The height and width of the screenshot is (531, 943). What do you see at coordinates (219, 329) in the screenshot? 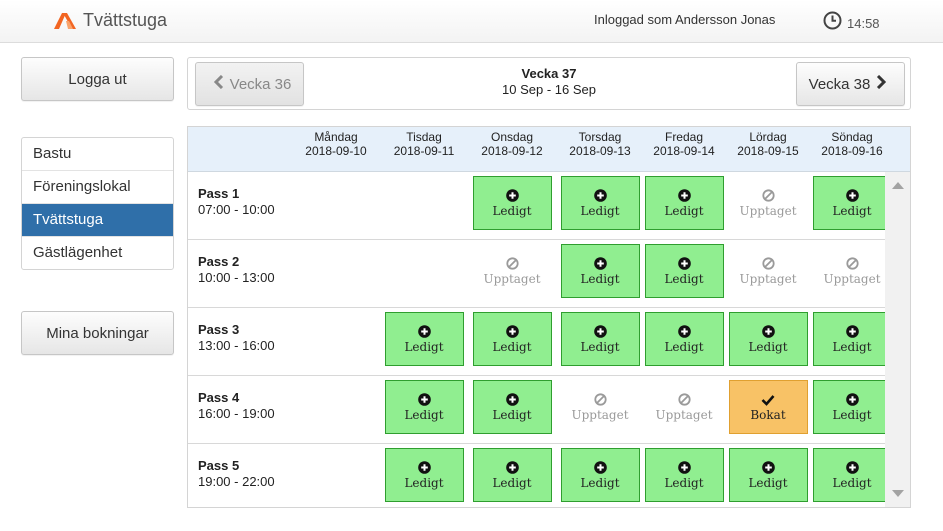
I see `pass-name: Pass 3` at bounding box center [219, 329].